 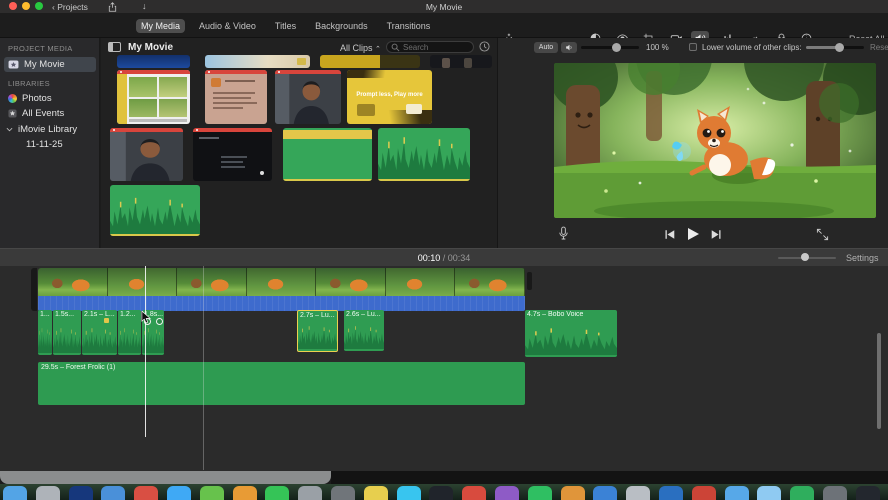 What do you see at coordinates (484, 46) in the screenshot?
I see `recent-clock-icon` at bounding box center [484, 46].